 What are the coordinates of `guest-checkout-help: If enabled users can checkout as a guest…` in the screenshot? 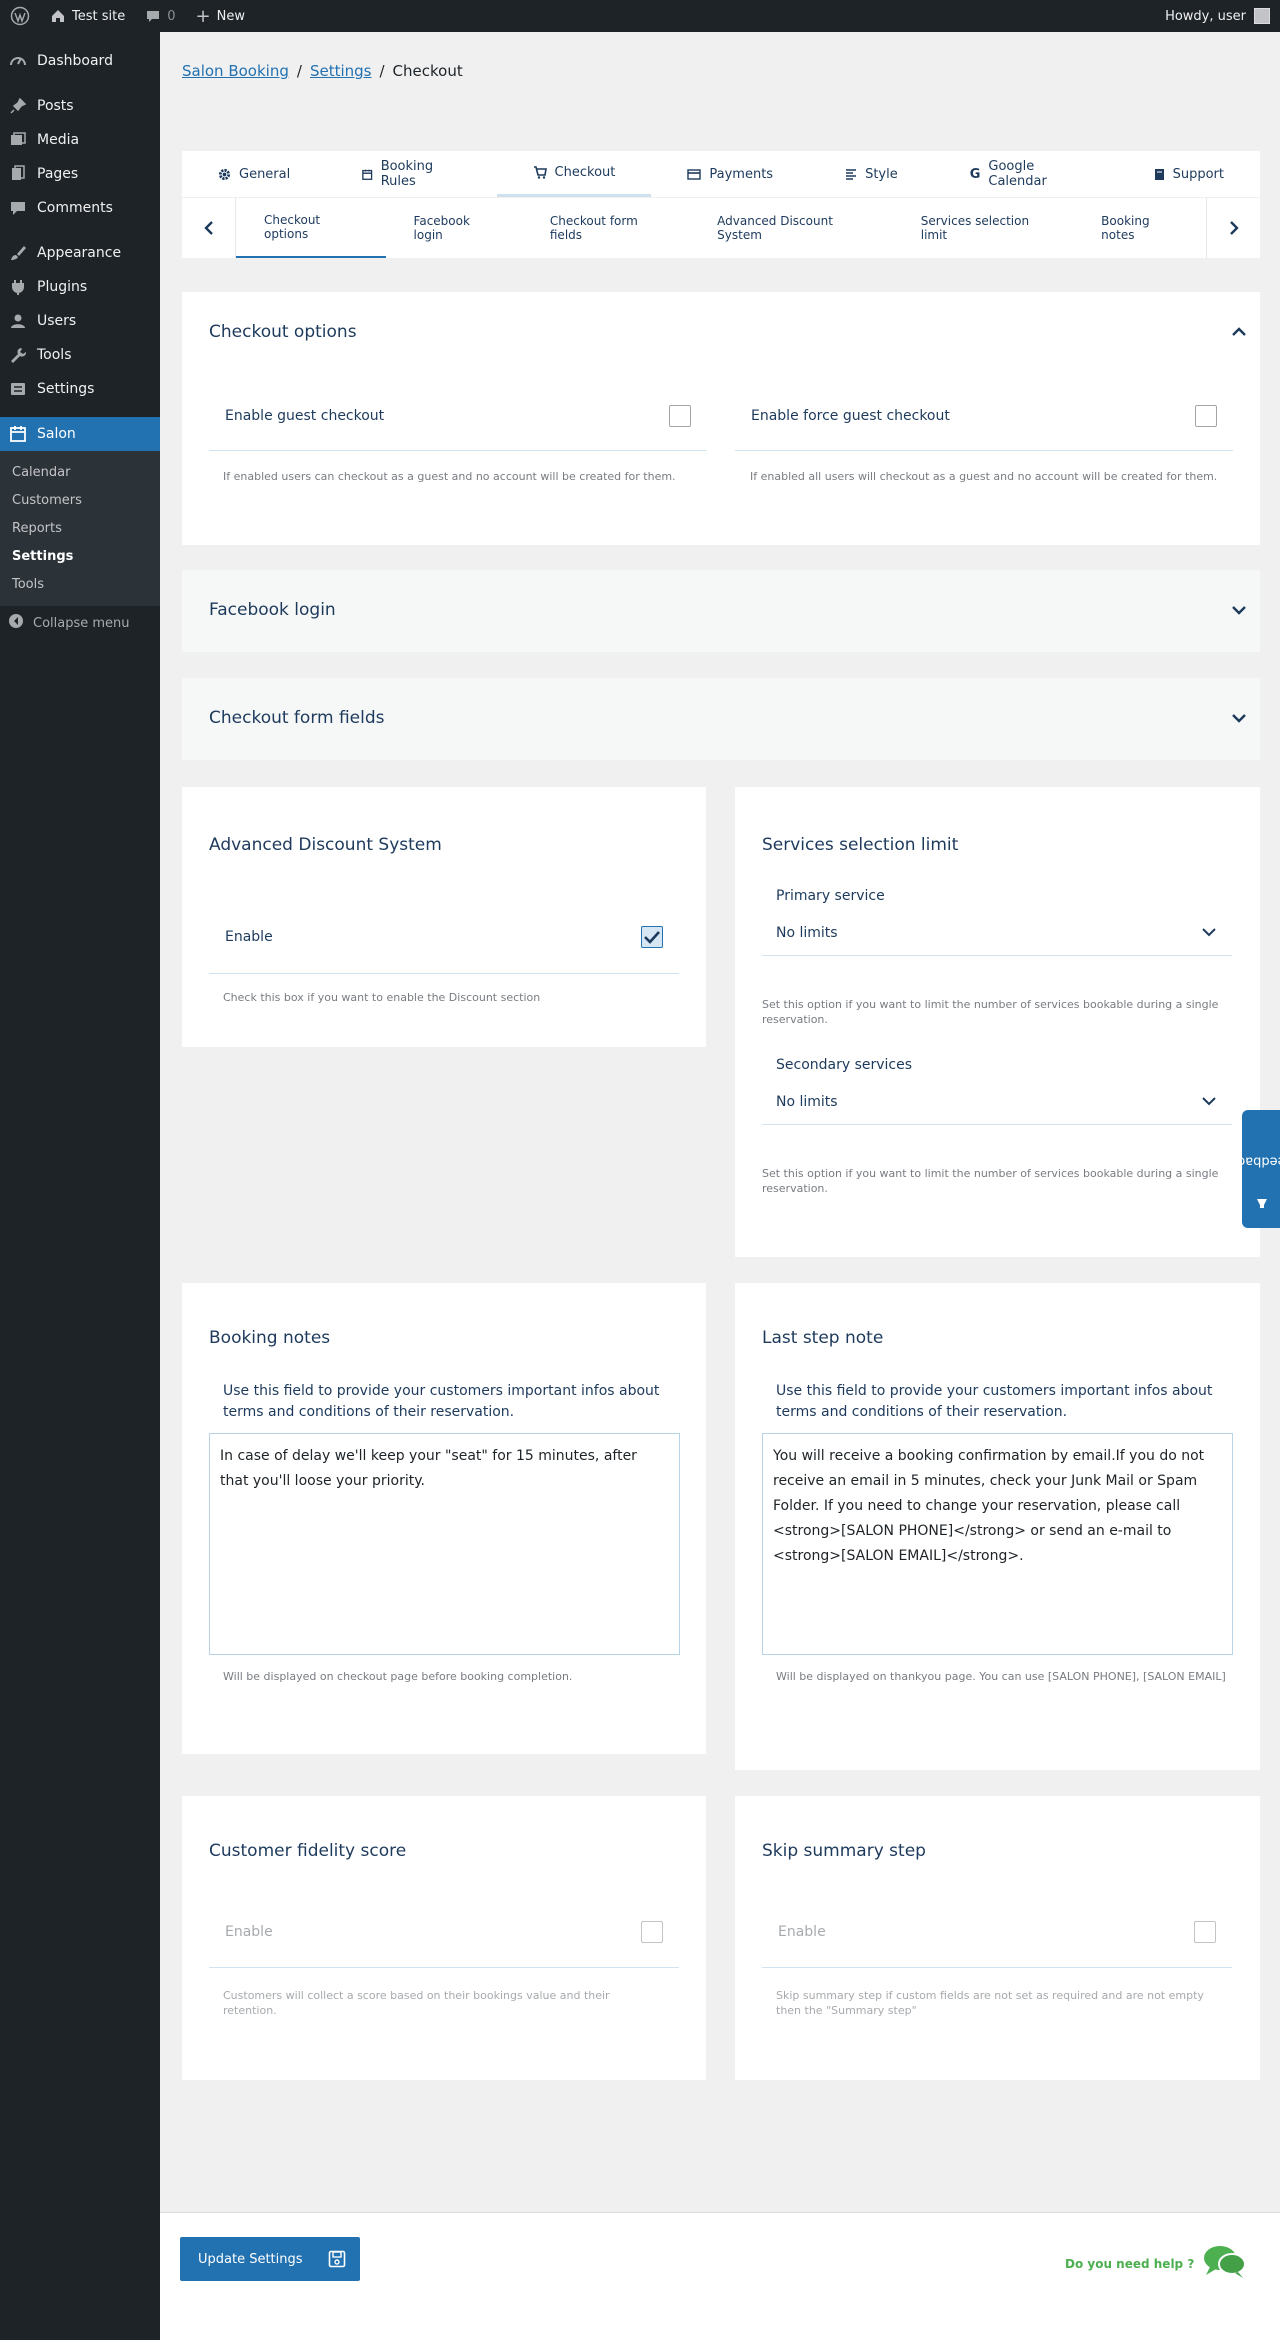 It's located at (449, 476).